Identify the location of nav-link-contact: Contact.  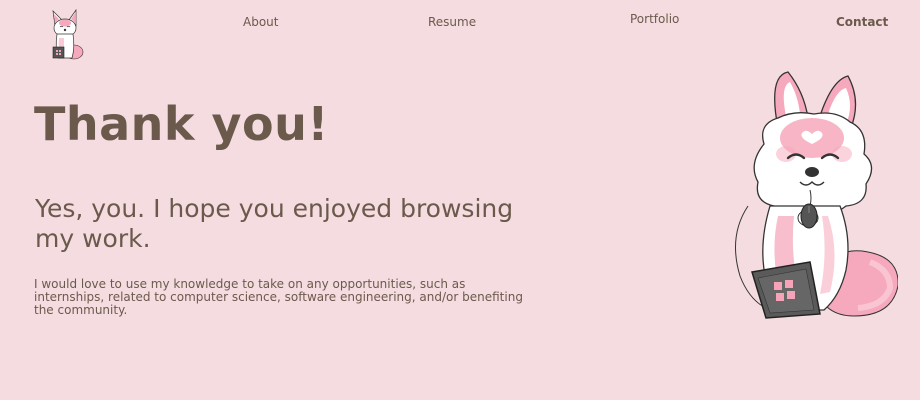
(862, 22).